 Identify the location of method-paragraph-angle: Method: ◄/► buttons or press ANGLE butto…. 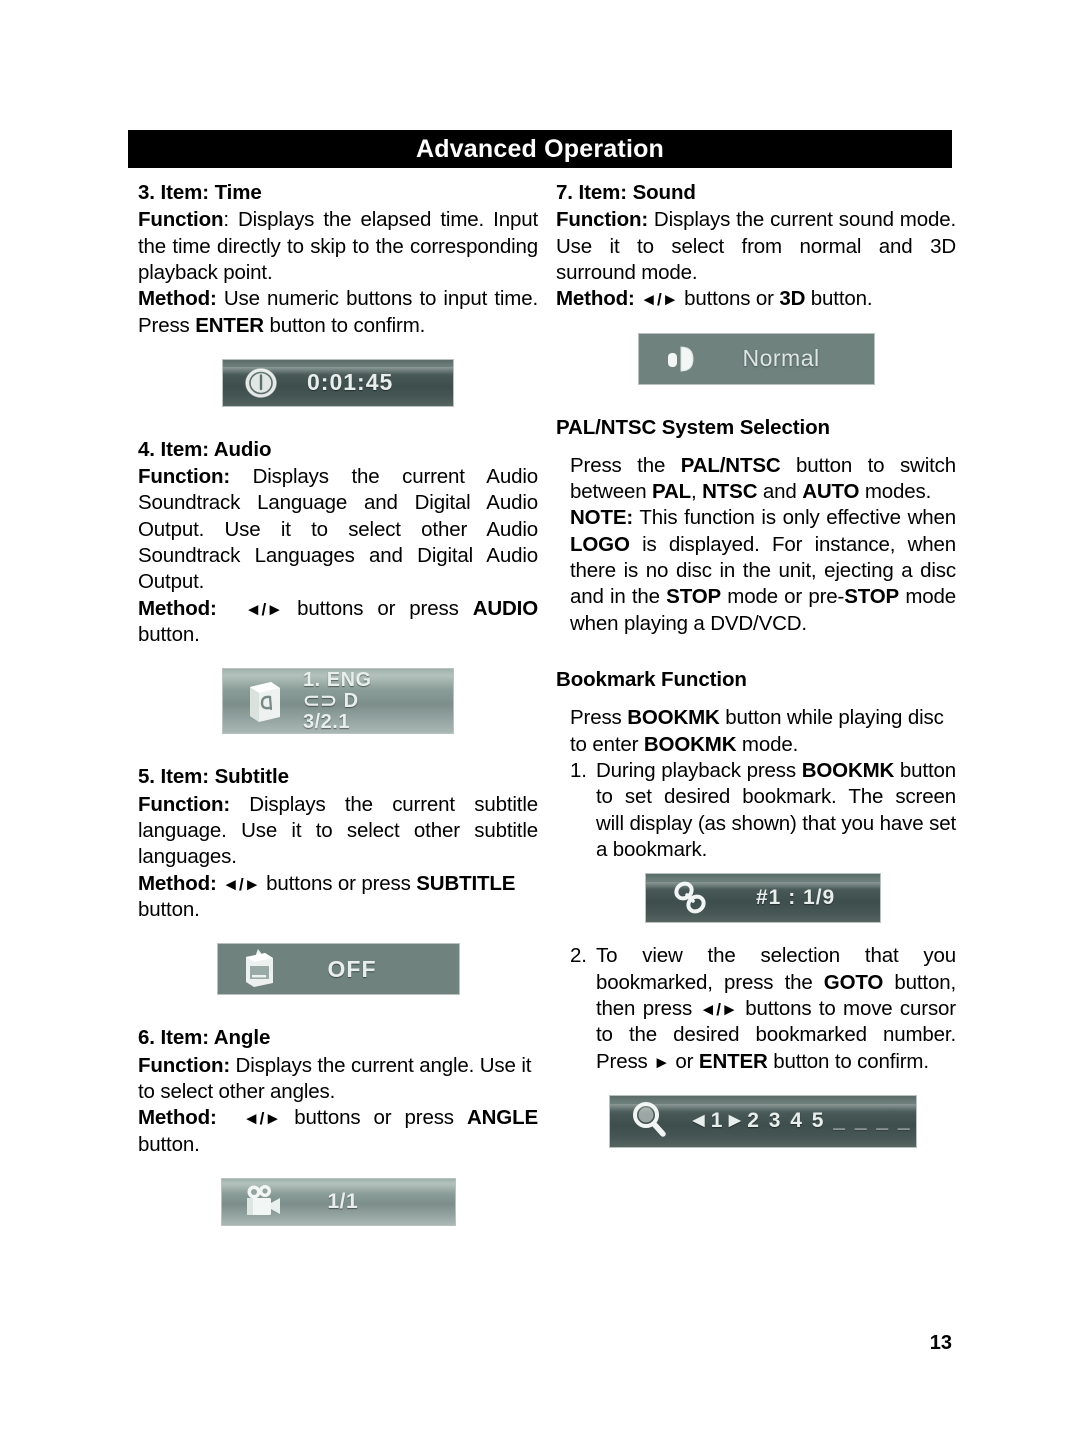
(338, 1131).